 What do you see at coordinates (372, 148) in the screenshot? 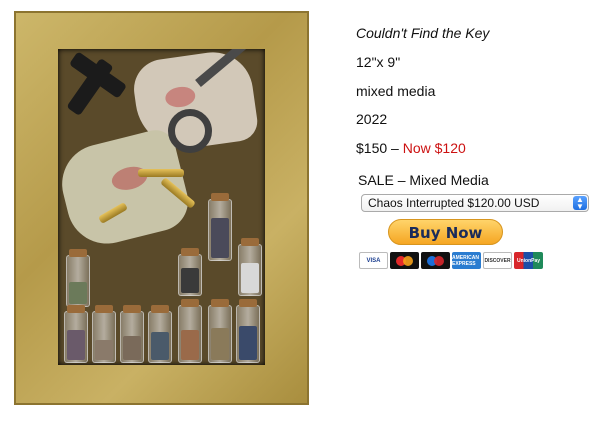
I see `original-price: $150` at bounding box center [372, 148].